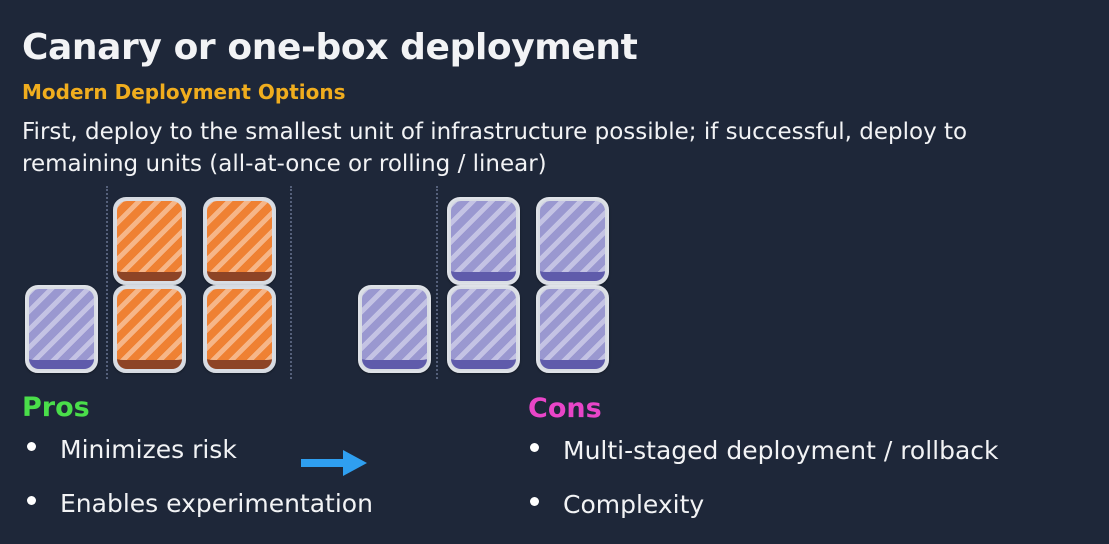 The width and height of the screenshot is (1109, 544). I want to click on list-item: Minimizes risk, so click(132, 450).